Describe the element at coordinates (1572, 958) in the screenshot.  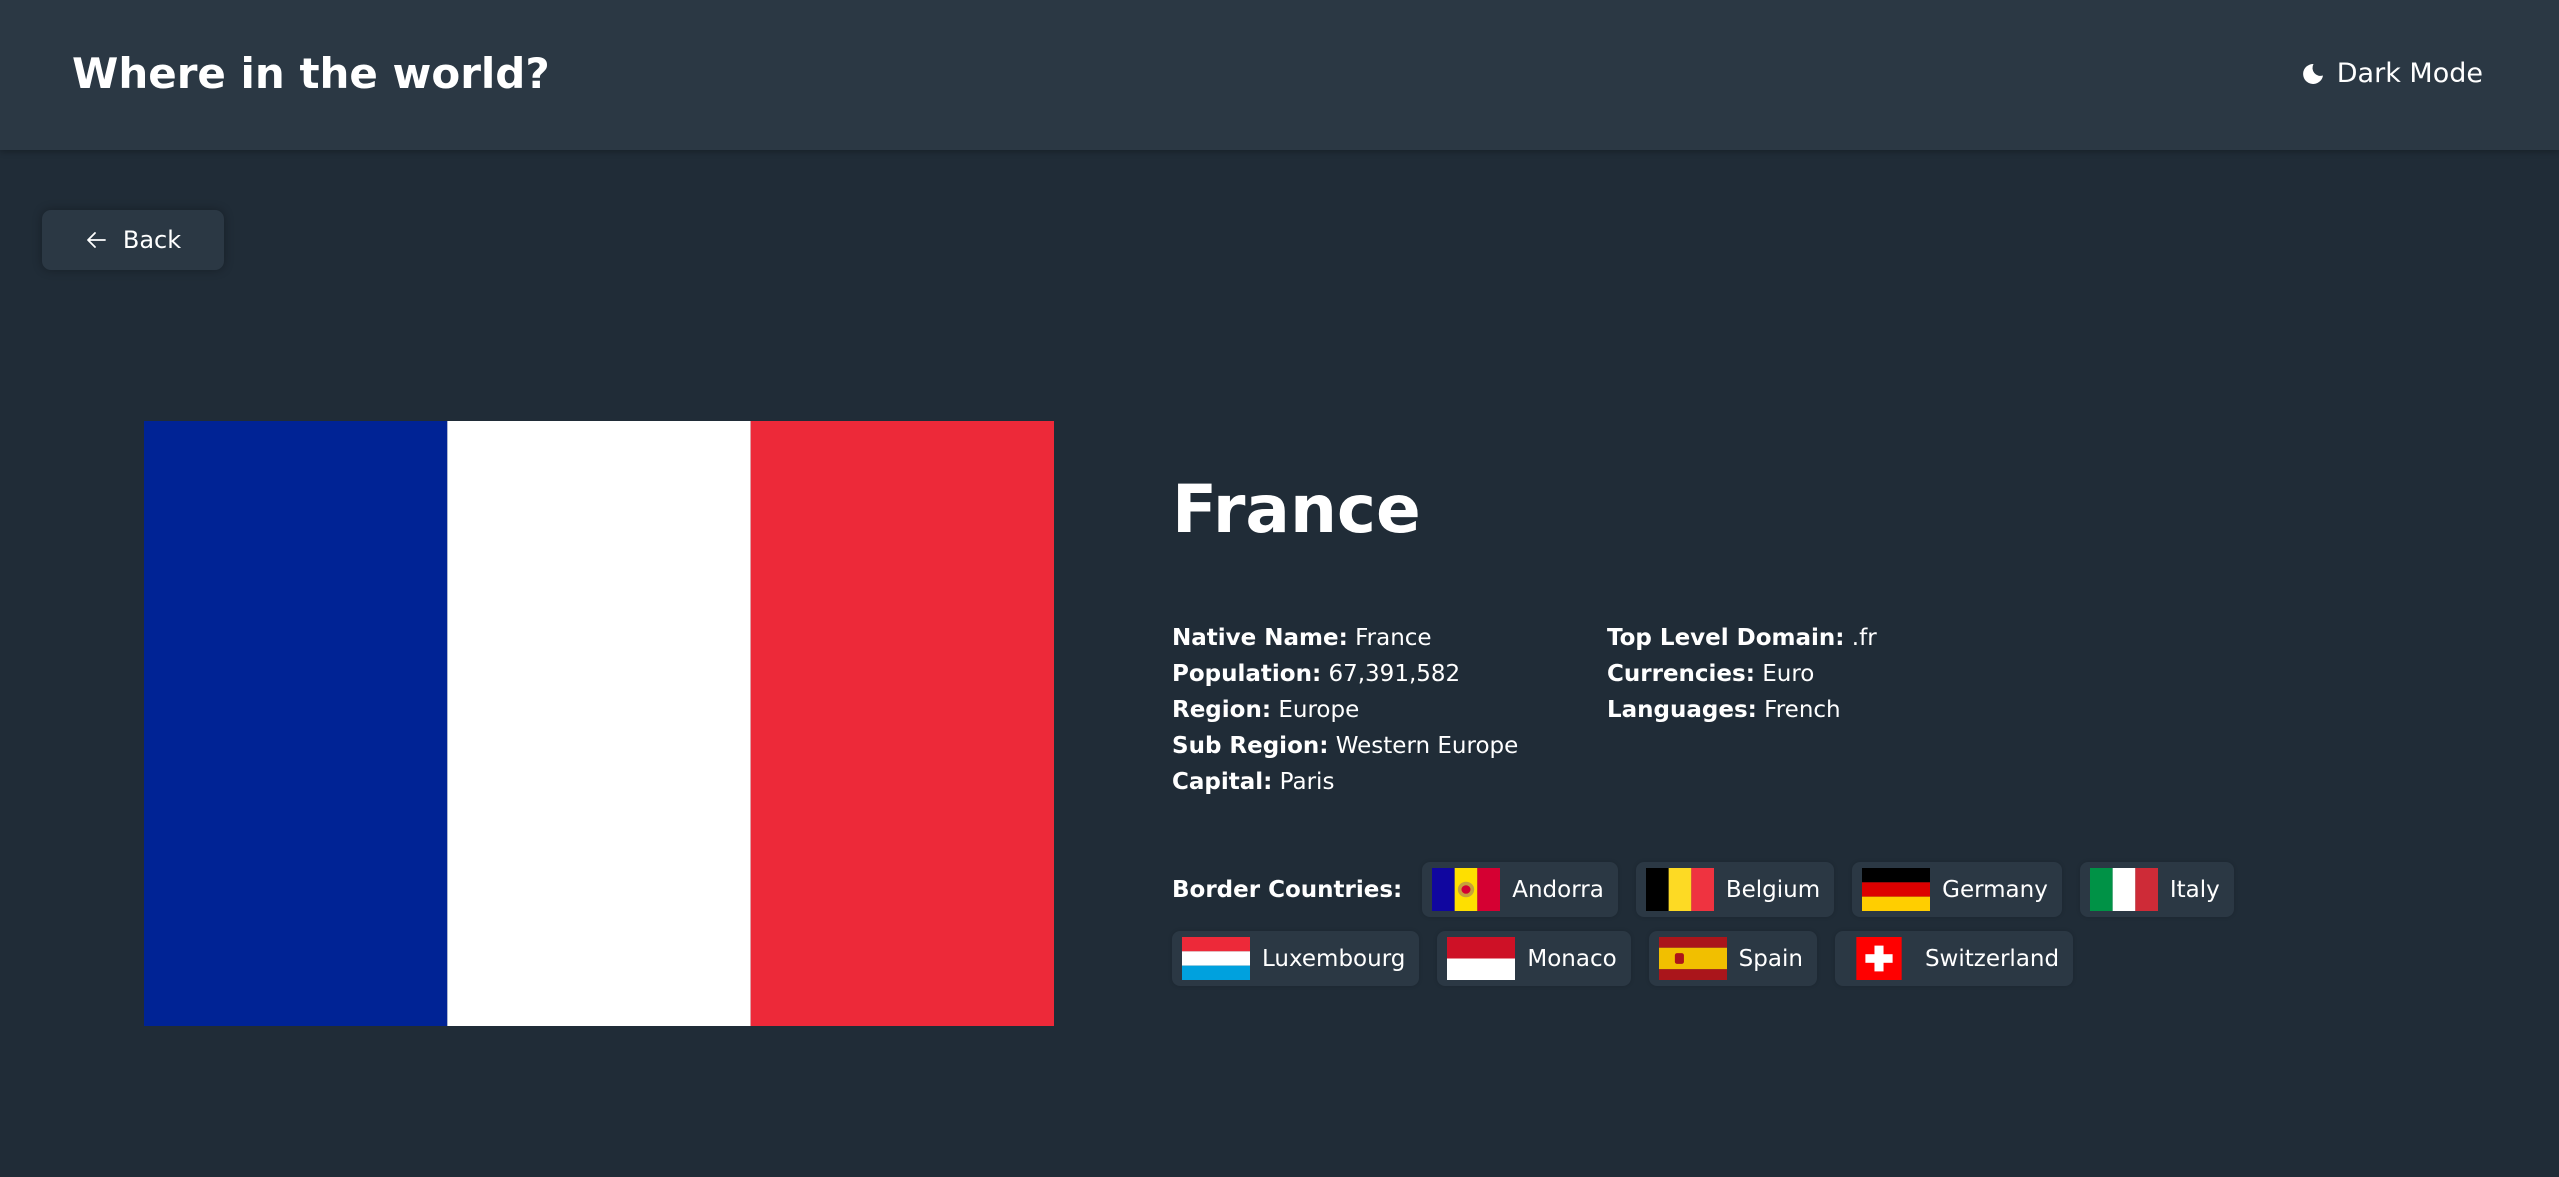
I see `border-name: Monaco` at that location.